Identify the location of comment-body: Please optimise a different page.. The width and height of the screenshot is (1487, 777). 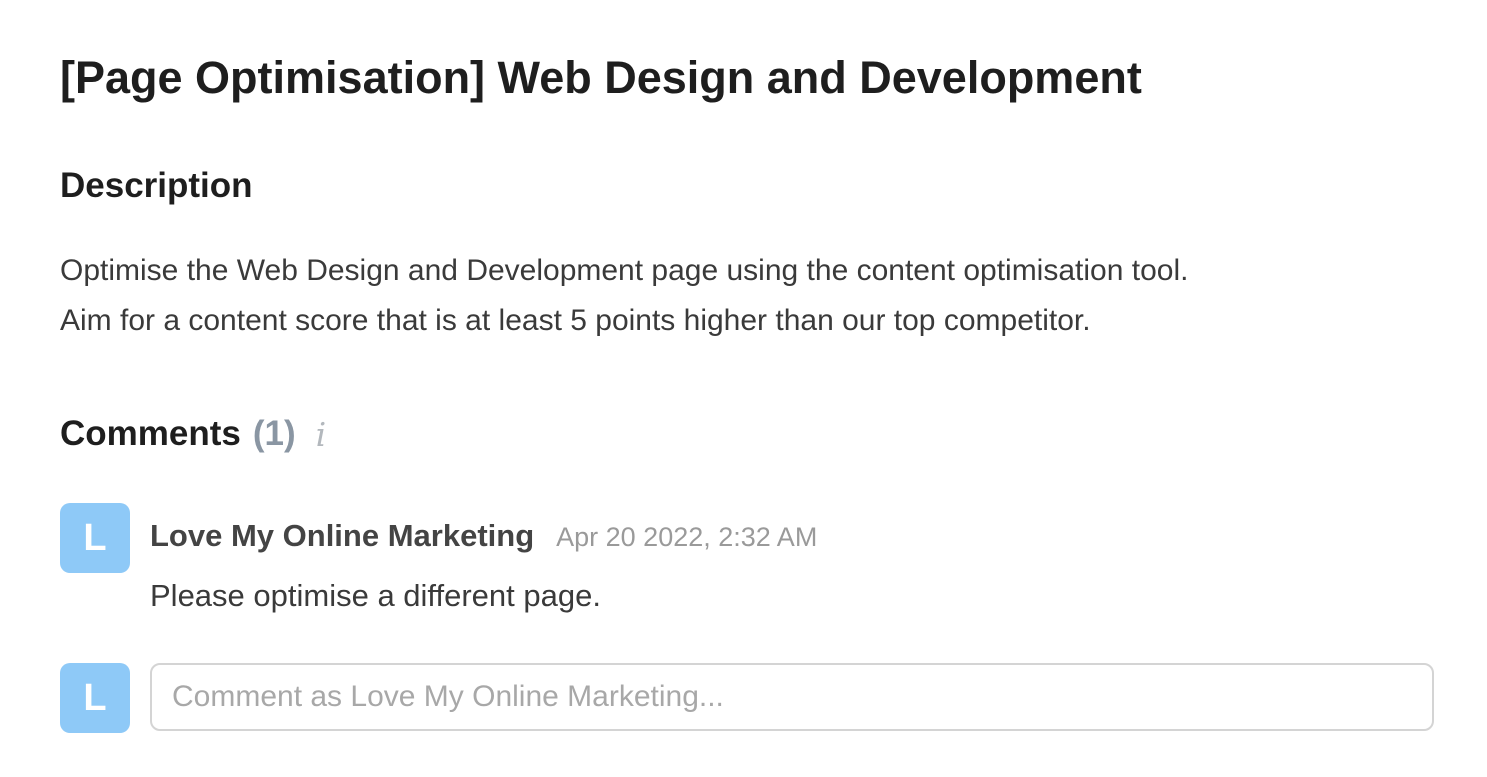
(375, 595).